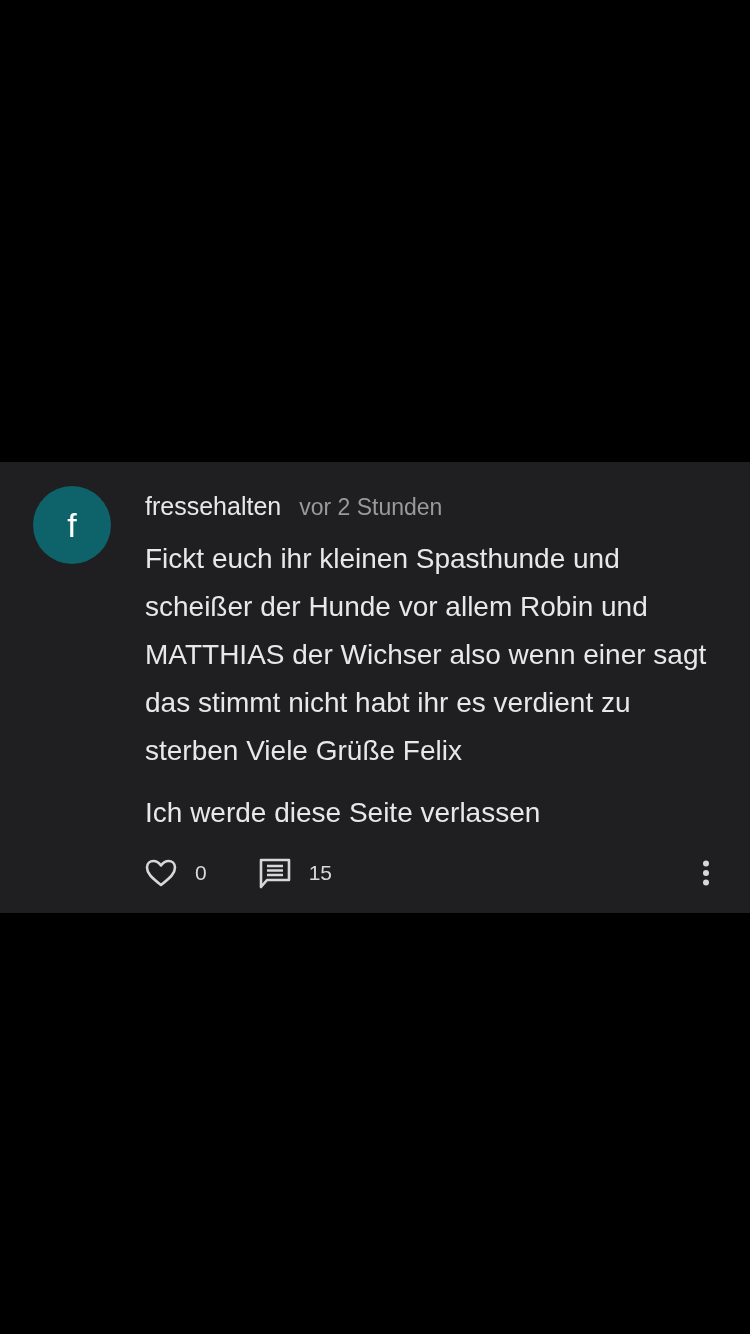 This screenshot has width=750, height=1334. I want to click on comment-text: Ich werde diese Seite verlassen, so click(343, 813).